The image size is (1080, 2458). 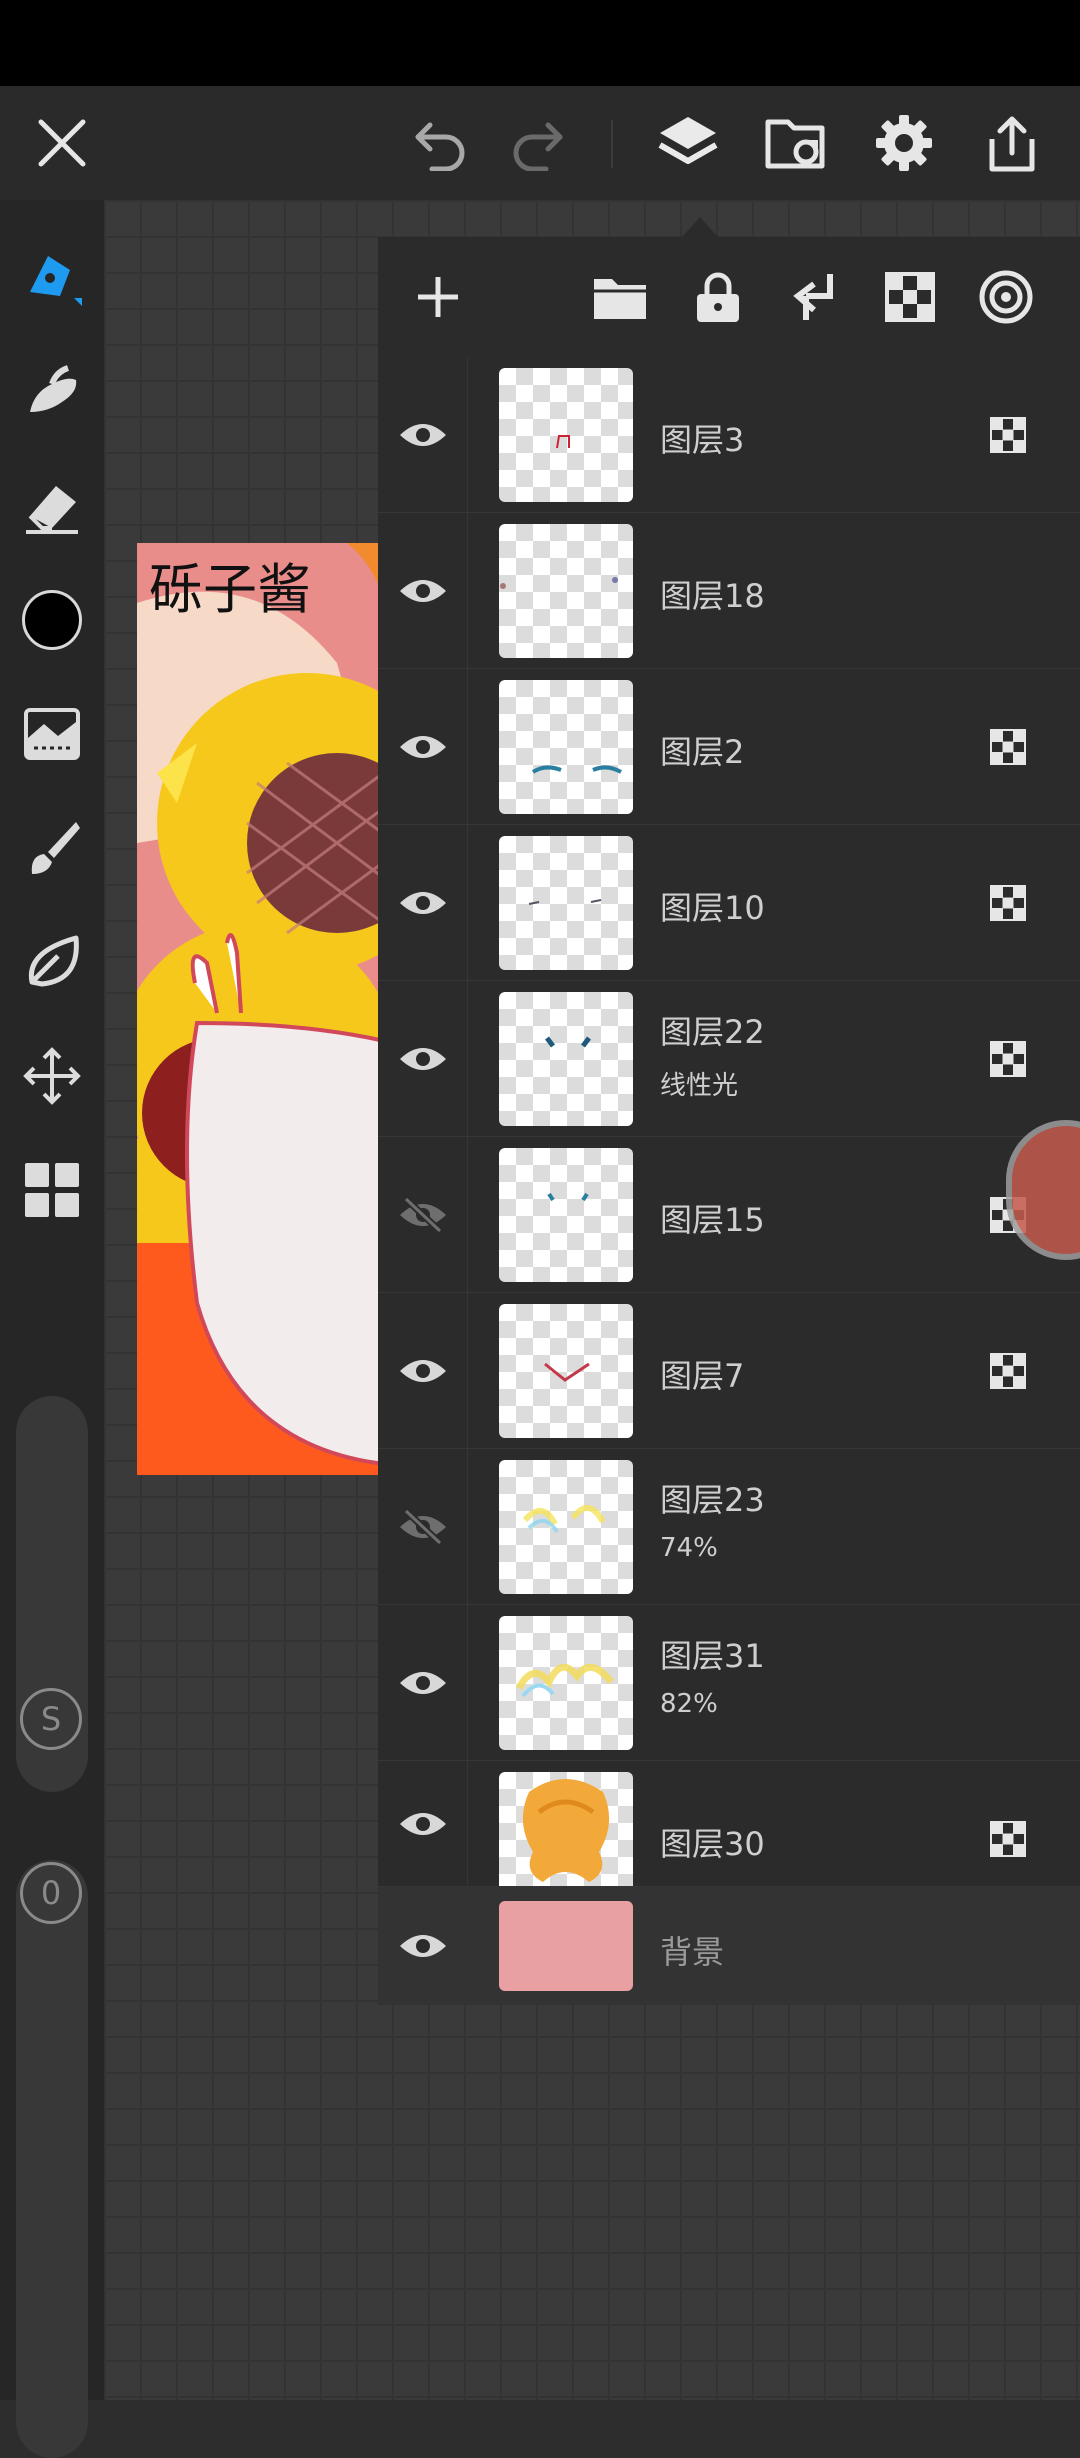 I want to click on layer-name: 图层3, so click(x=702, y=440).